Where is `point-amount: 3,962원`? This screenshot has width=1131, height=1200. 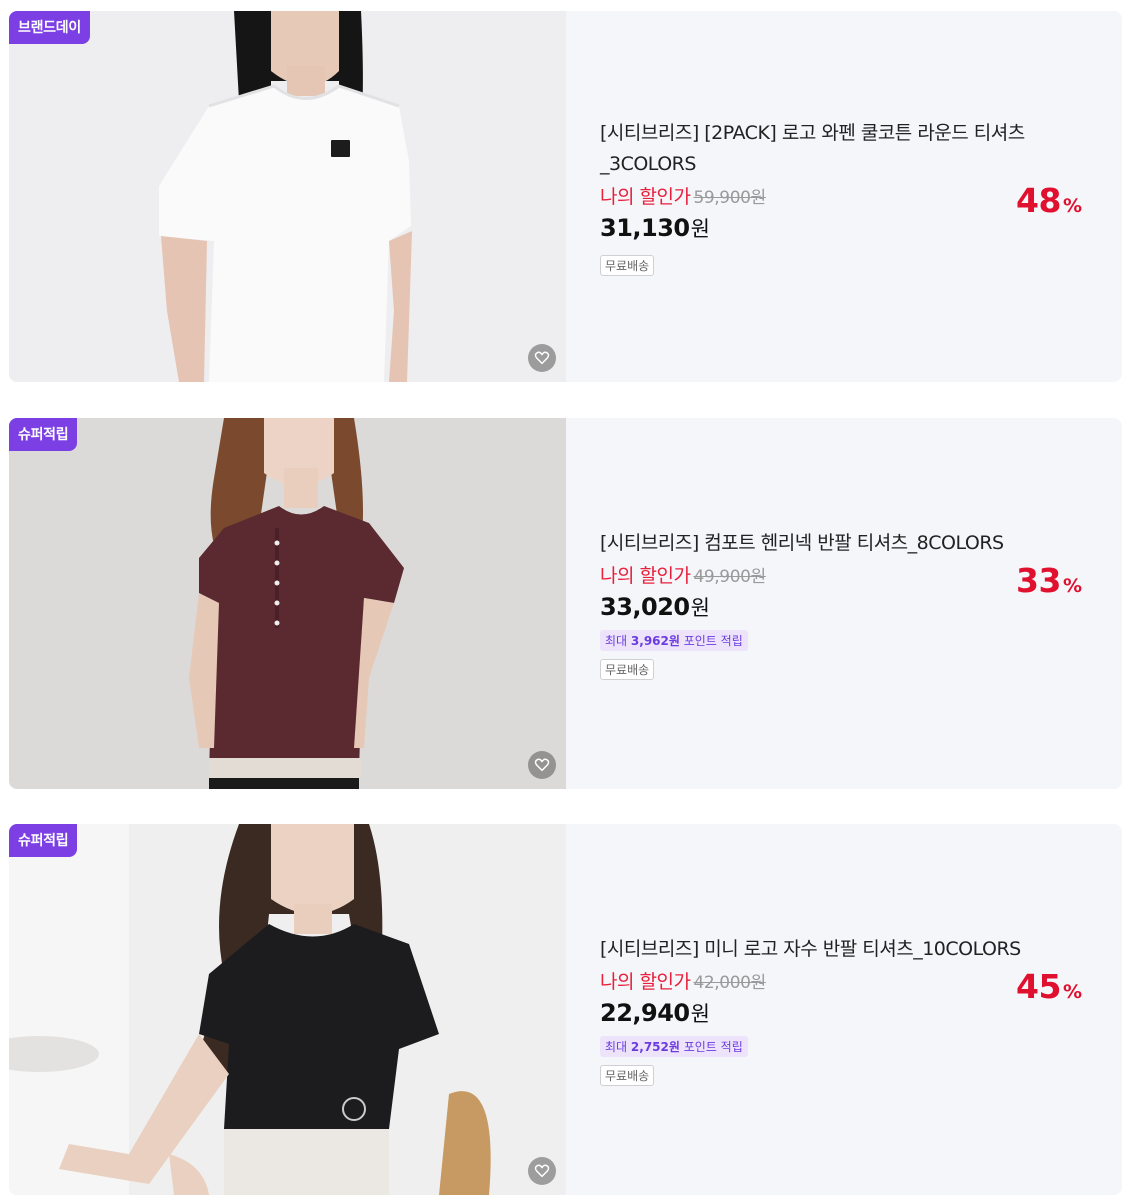
point-amount: 3,962원 is located at coordinates (655, 640).